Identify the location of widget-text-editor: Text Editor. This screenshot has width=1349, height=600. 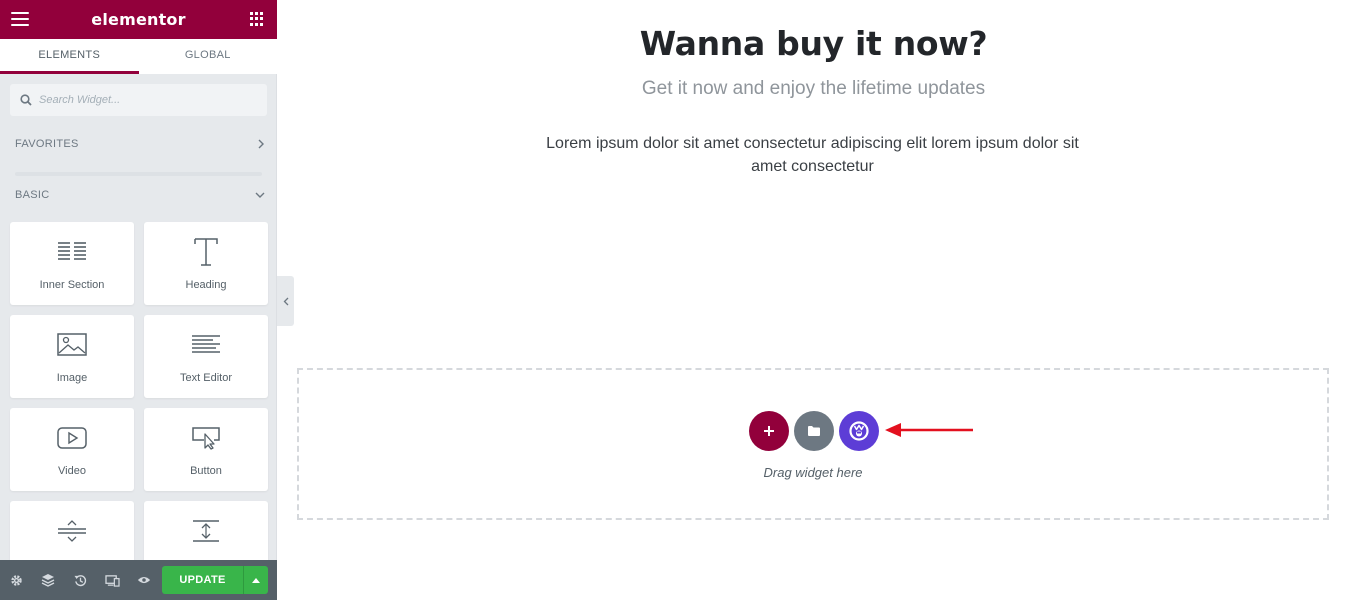
(206, 356).